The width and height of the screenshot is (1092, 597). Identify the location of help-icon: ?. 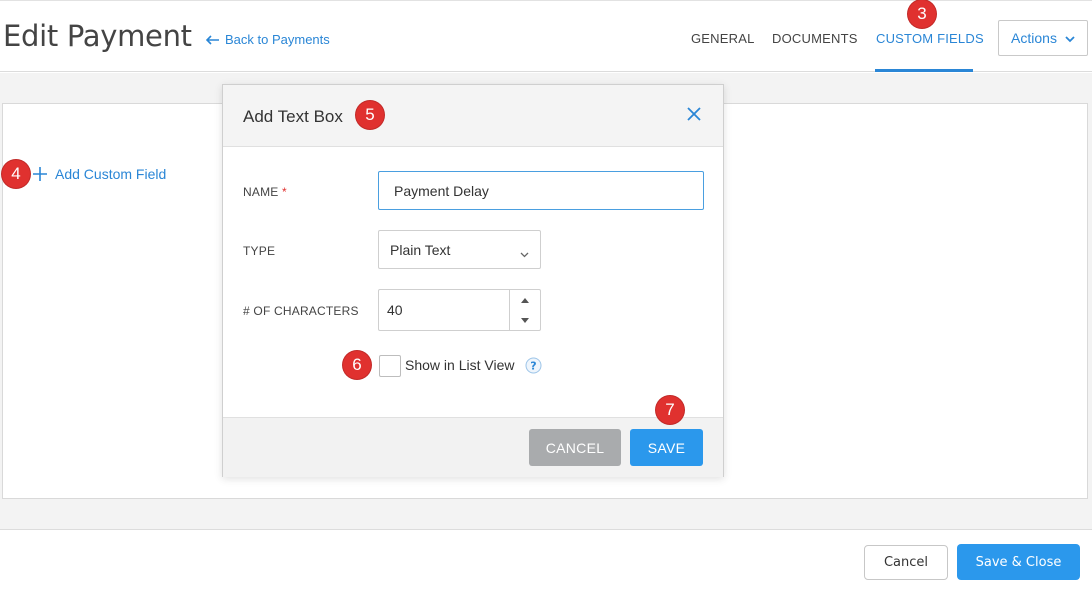
(533, 365).